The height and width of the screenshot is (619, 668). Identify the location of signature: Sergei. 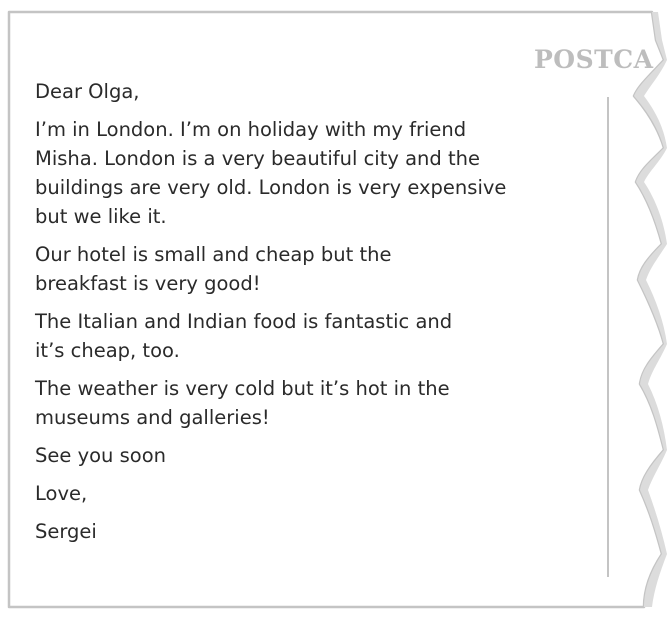
(66, 531).